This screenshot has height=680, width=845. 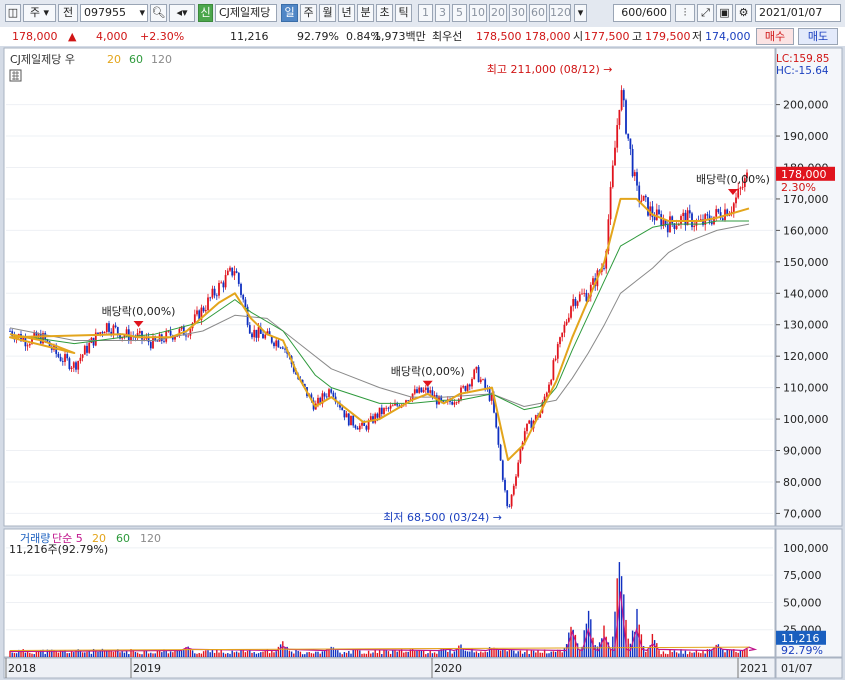 What do you see at coordinates (560, 13) in the screenshot?
I see `interval-button-120: 120` at bounding box center [560, 13].